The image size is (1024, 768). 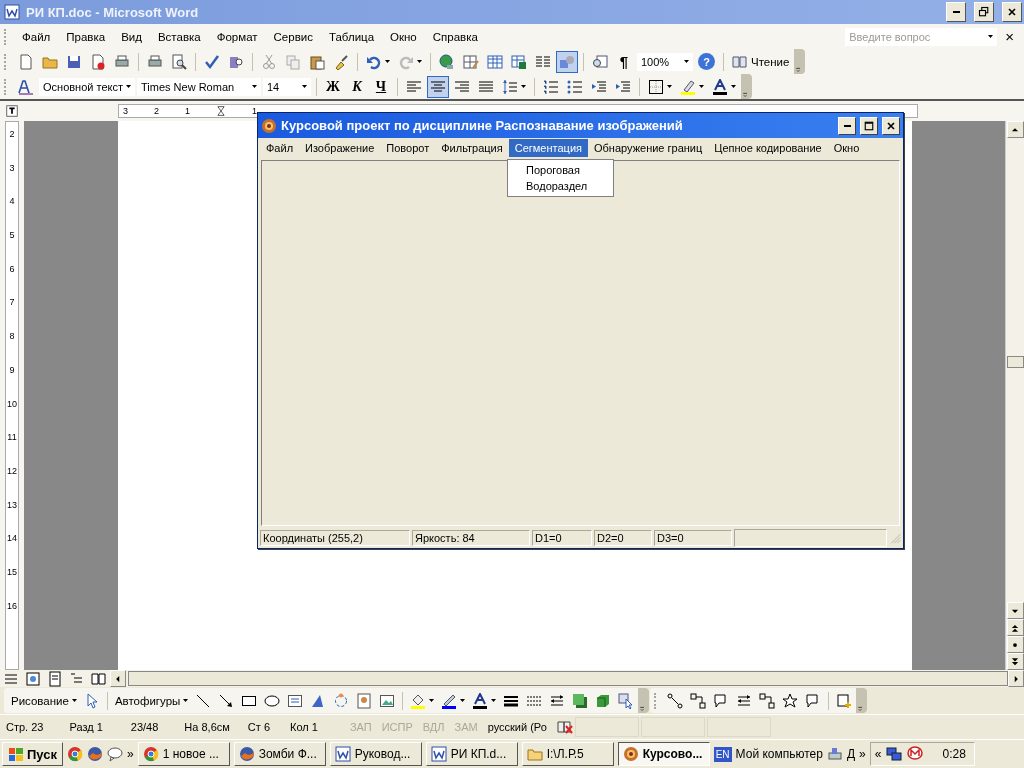 I want to click on menu-item: Обнаружение границ, so click(x=648, y=148).